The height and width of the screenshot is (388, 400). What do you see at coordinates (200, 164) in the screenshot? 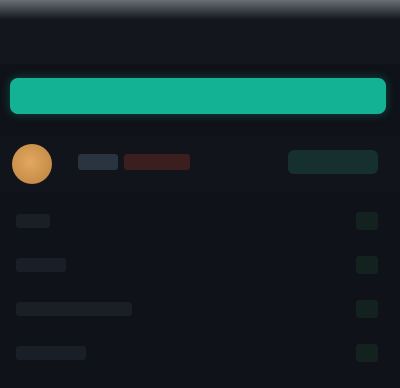
I see `user-row` at bounding box center [200, 164].